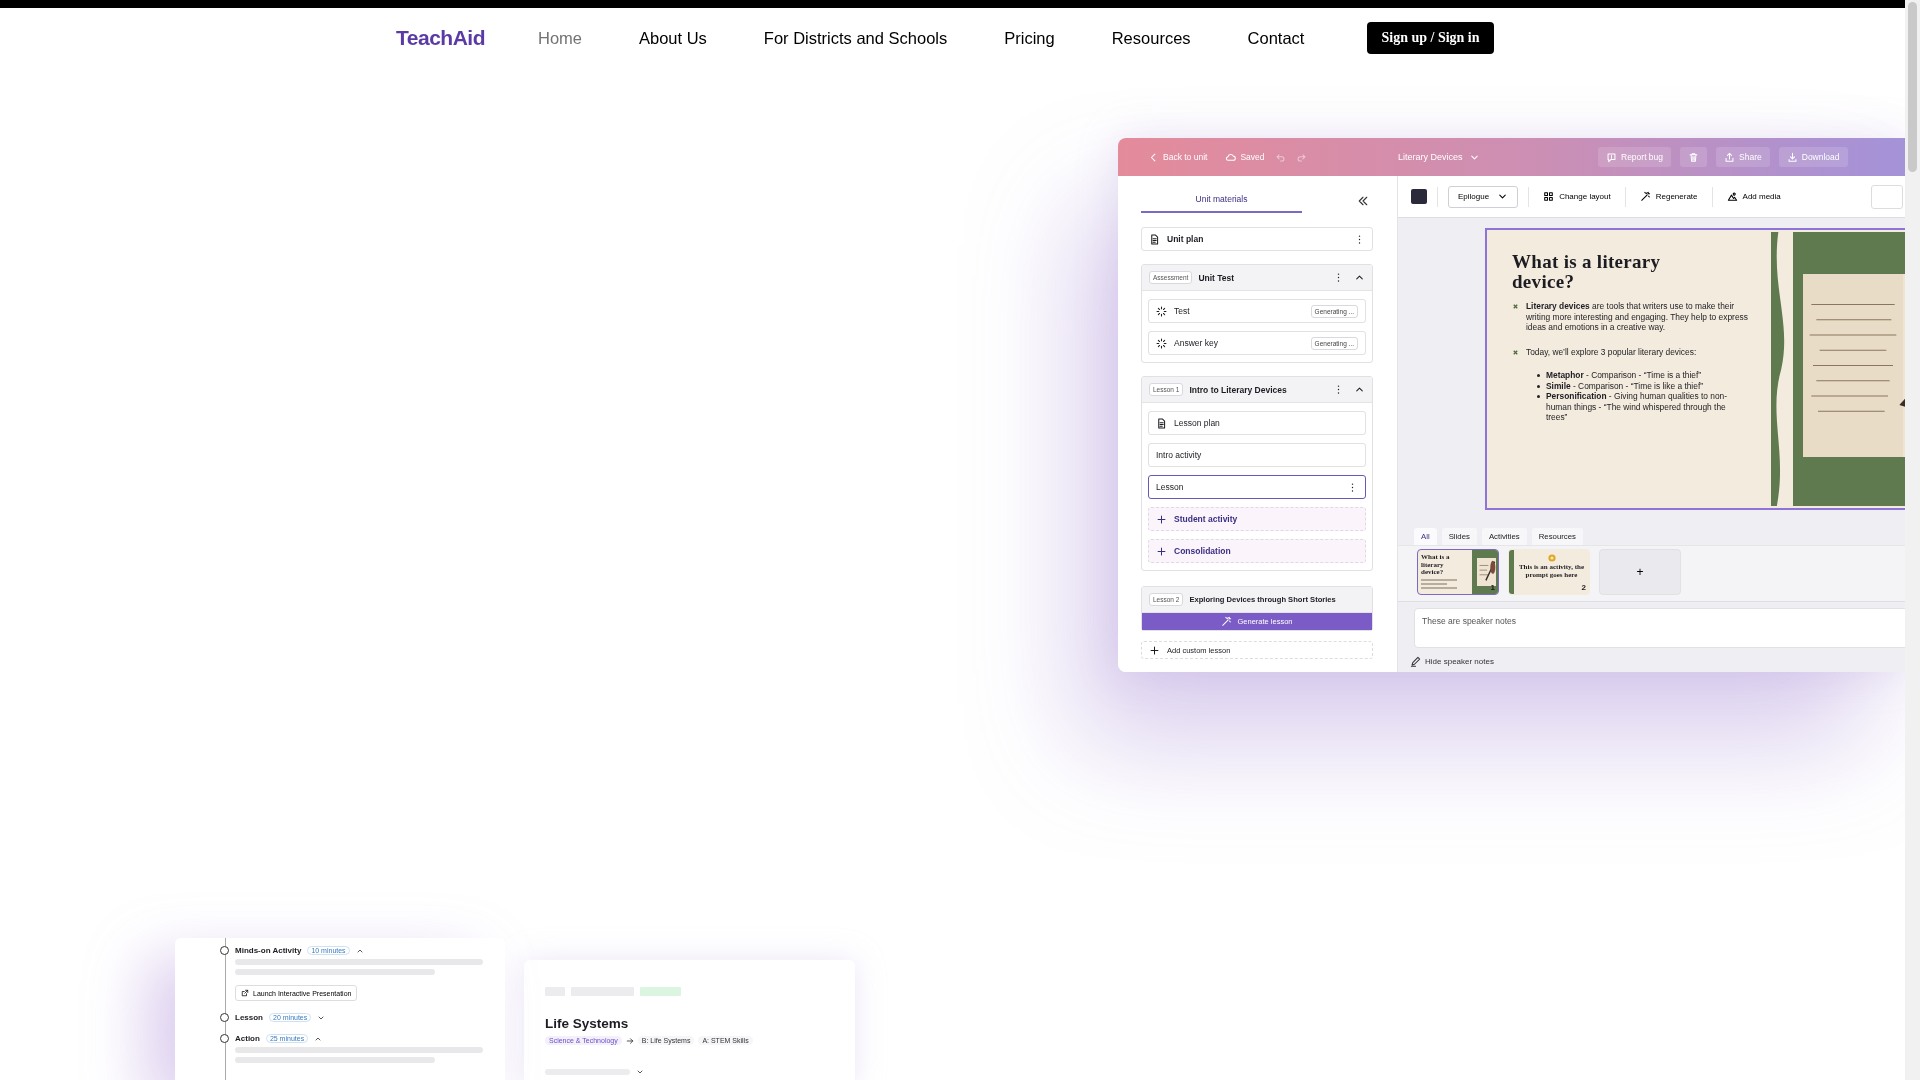  I want to click on step-title: Action, so click(247, 1038).